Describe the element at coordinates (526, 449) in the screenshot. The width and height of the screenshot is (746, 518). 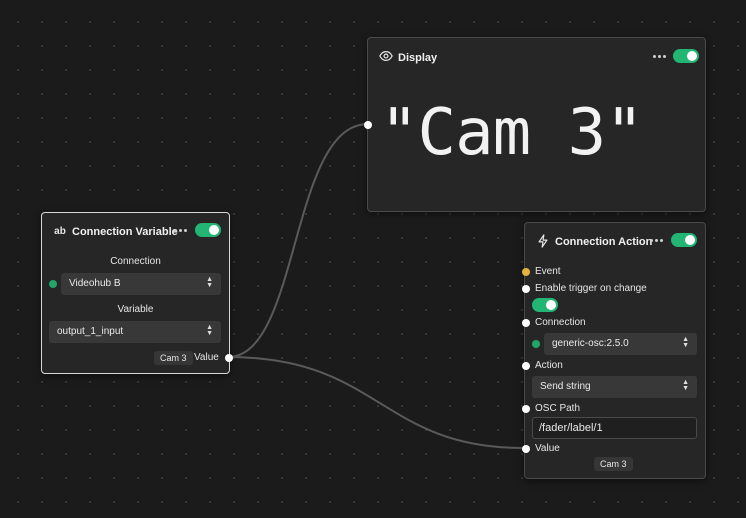
I see `value-input-port` at that location.